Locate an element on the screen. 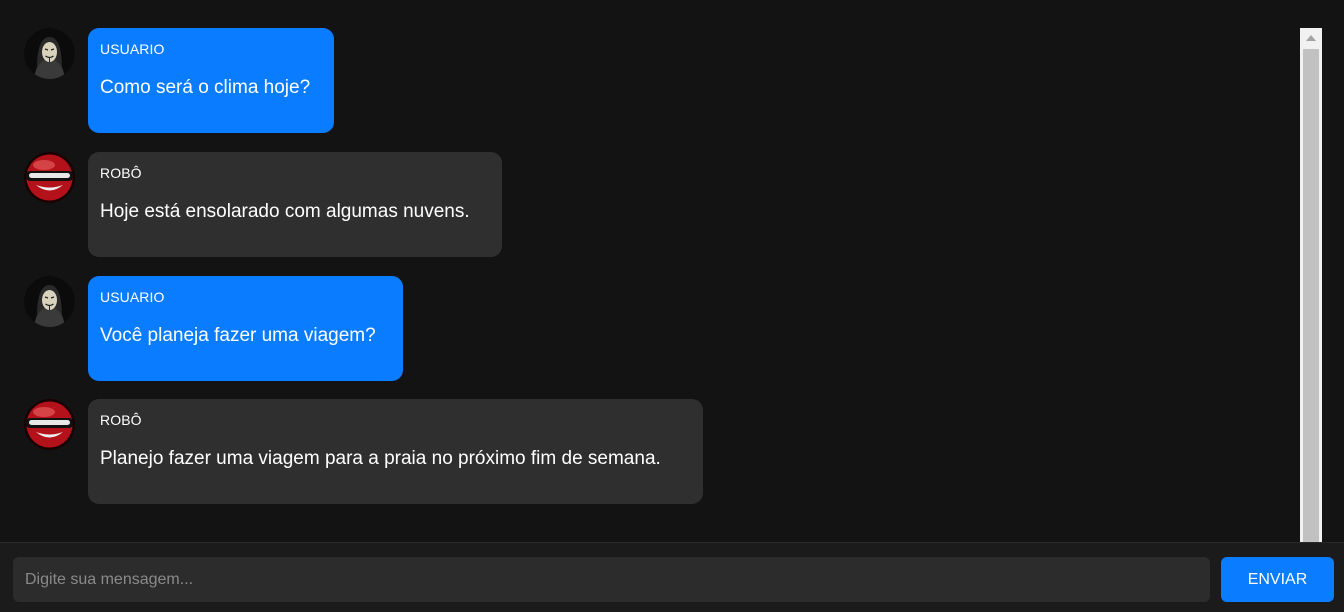 This screenshot has height=612, width=1344. scrollbar-thumb is located at coordinates (1311, 295).